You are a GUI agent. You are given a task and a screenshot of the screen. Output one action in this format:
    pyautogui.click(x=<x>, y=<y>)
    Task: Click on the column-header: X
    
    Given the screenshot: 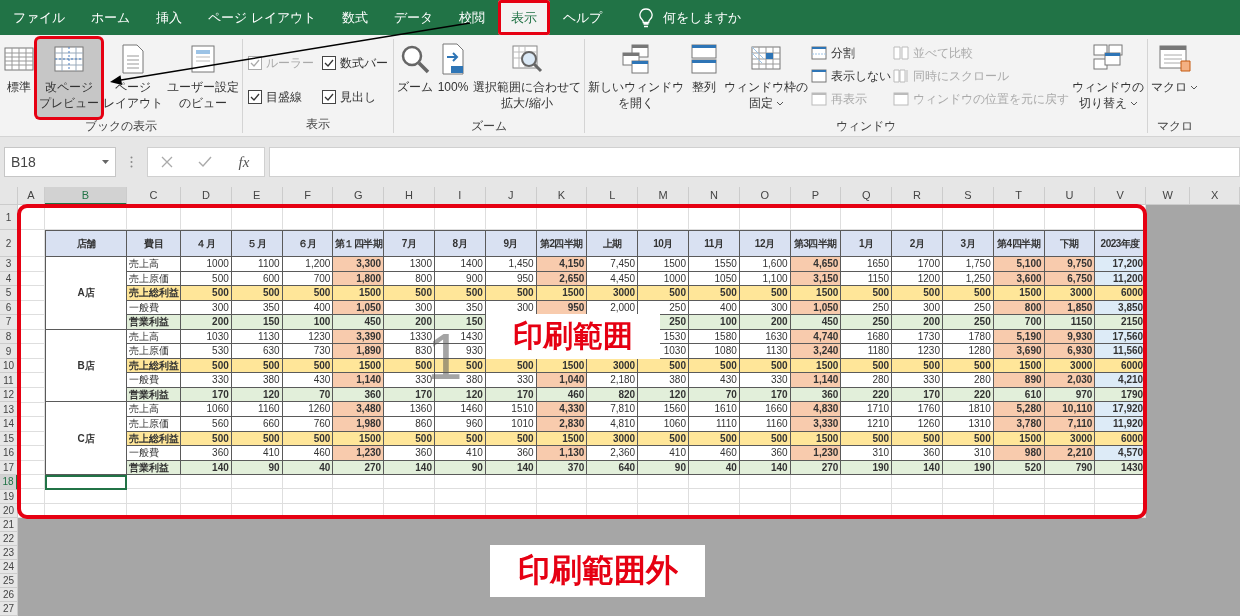 What is the action you would take?
    pyautogui.click(x=1215, y=196)
    